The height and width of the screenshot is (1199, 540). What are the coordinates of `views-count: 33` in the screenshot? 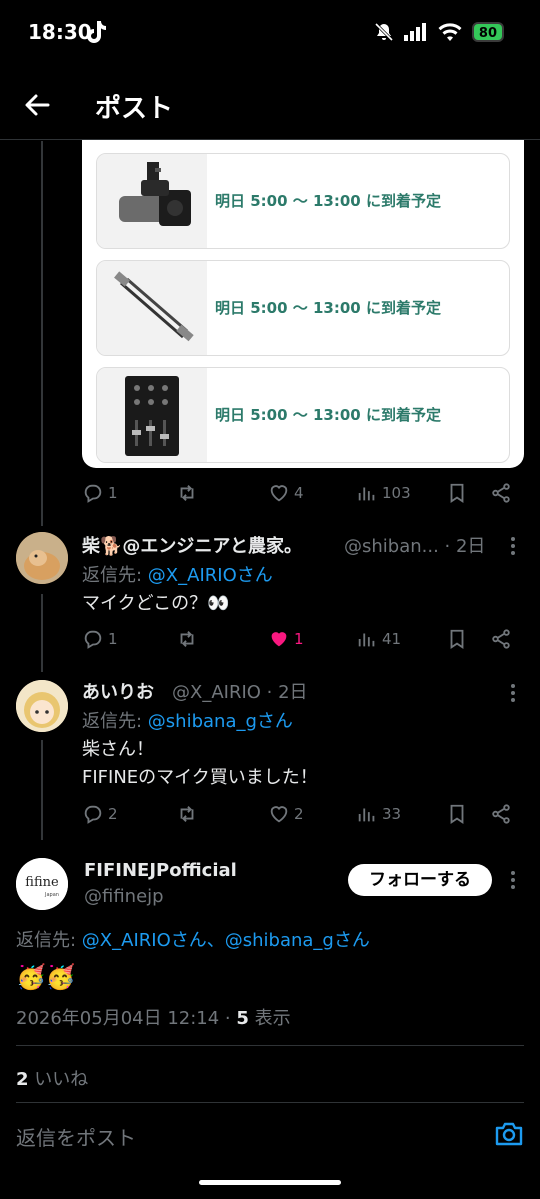 It's located at (392, 814).